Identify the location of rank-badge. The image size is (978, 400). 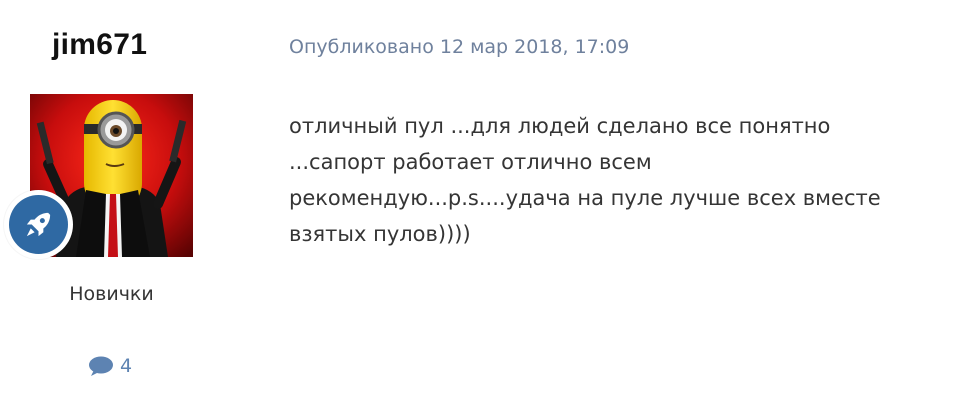
(38, 224).